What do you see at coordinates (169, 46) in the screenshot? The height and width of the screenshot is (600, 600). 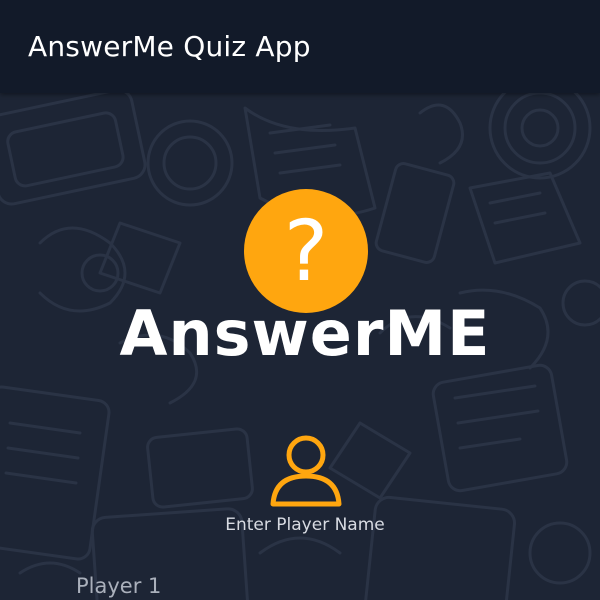 I see `app-title: AnswerMe Quiz App` at bounding box center [169, 46].